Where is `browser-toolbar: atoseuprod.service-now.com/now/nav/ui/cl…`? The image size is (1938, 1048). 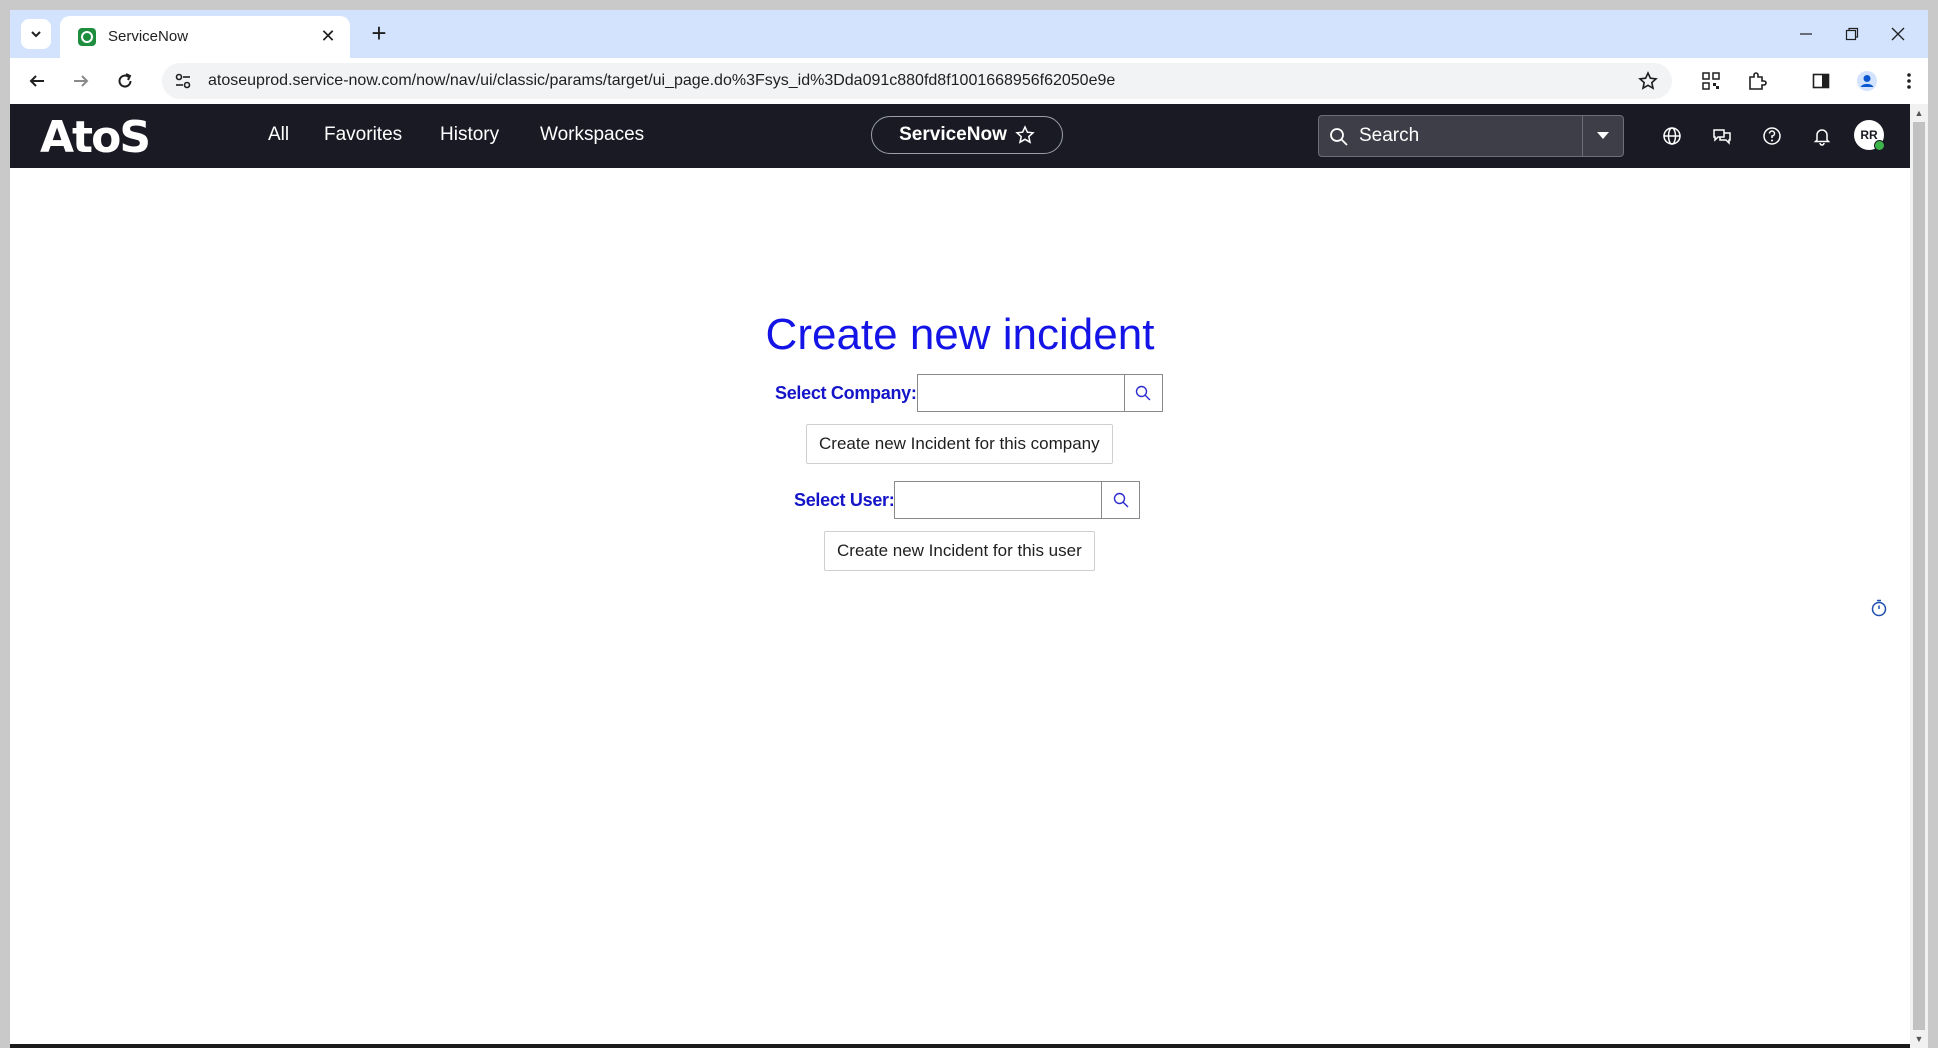 browser-toolbar: atoseuprod.service-now.com/now/nav/ui/cl… is located at coordinates (969, 81).